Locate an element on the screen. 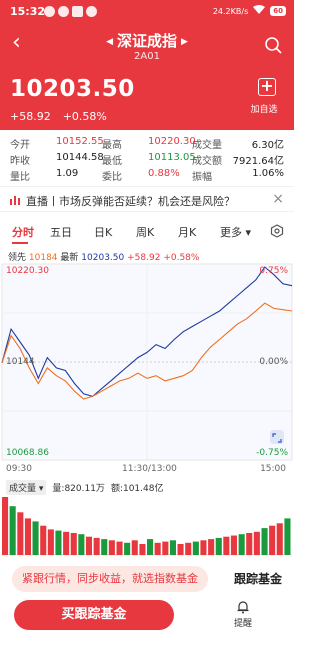 This screenshot has height=654, width=320. low-label: 最低 is located at coordinates (112, 161).